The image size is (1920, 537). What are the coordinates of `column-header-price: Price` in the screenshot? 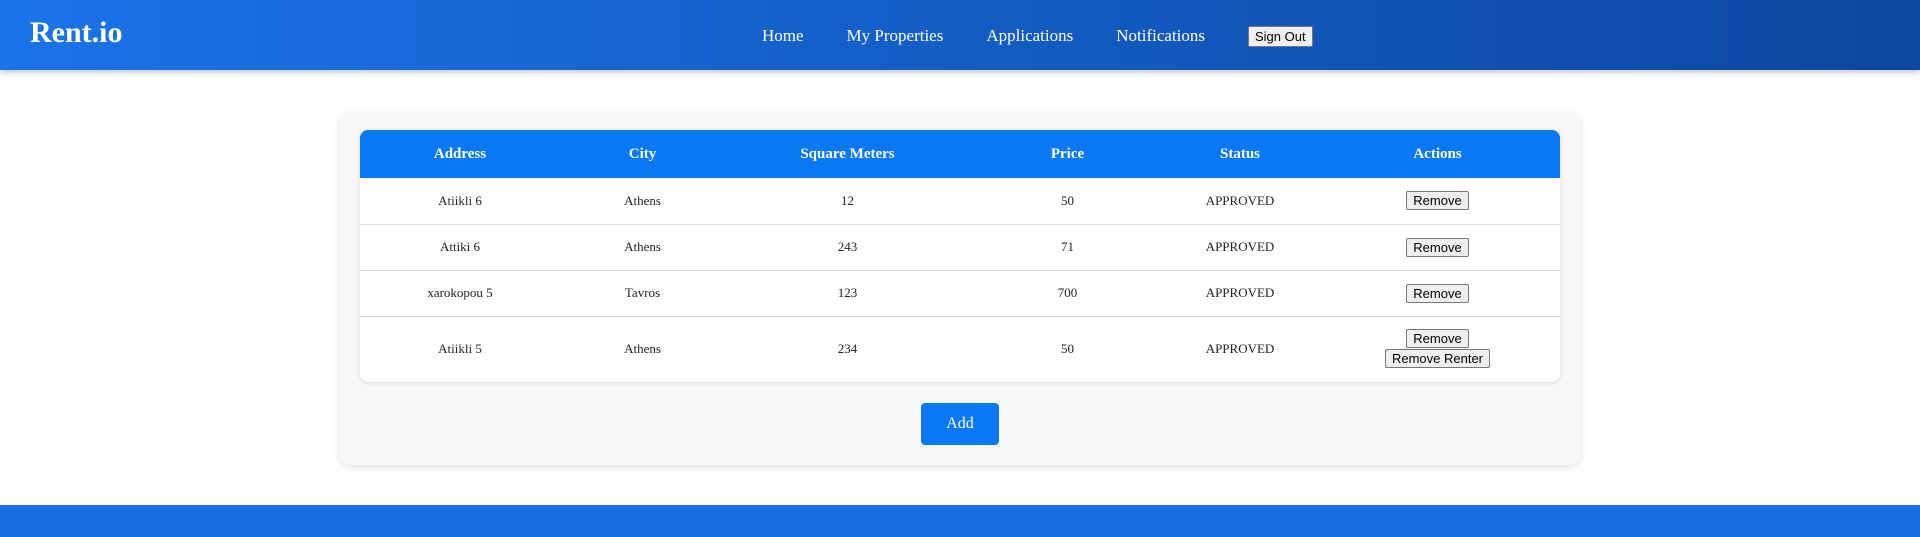 It's located at (1067, 153).